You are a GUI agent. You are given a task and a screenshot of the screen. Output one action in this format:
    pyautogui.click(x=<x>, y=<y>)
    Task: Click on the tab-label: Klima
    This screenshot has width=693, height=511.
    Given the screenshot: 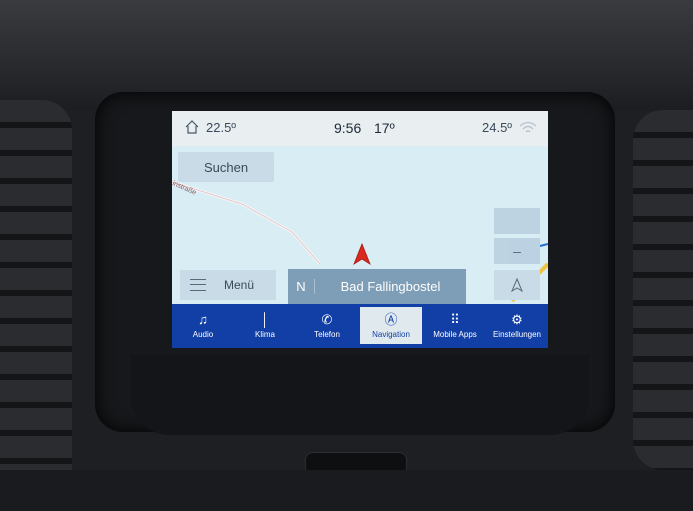 What is the action you would take?
    pyautogui.click(x=264, y=334)
    